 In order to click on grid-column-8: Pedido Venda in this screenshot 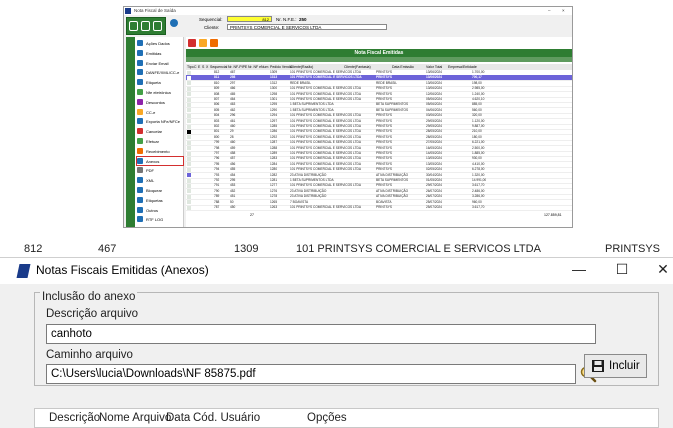, I will do `click(281, 67)`.